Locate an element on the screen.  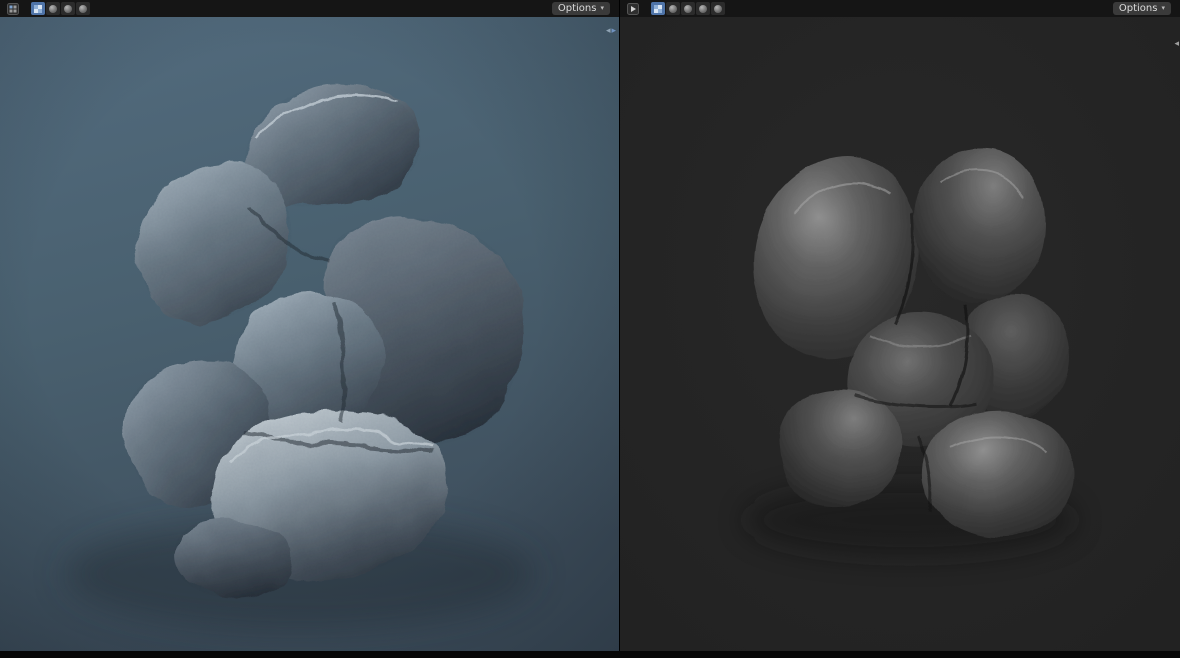
options-dropdown-right: Options ▾ is located at coordinates (1141, 8).